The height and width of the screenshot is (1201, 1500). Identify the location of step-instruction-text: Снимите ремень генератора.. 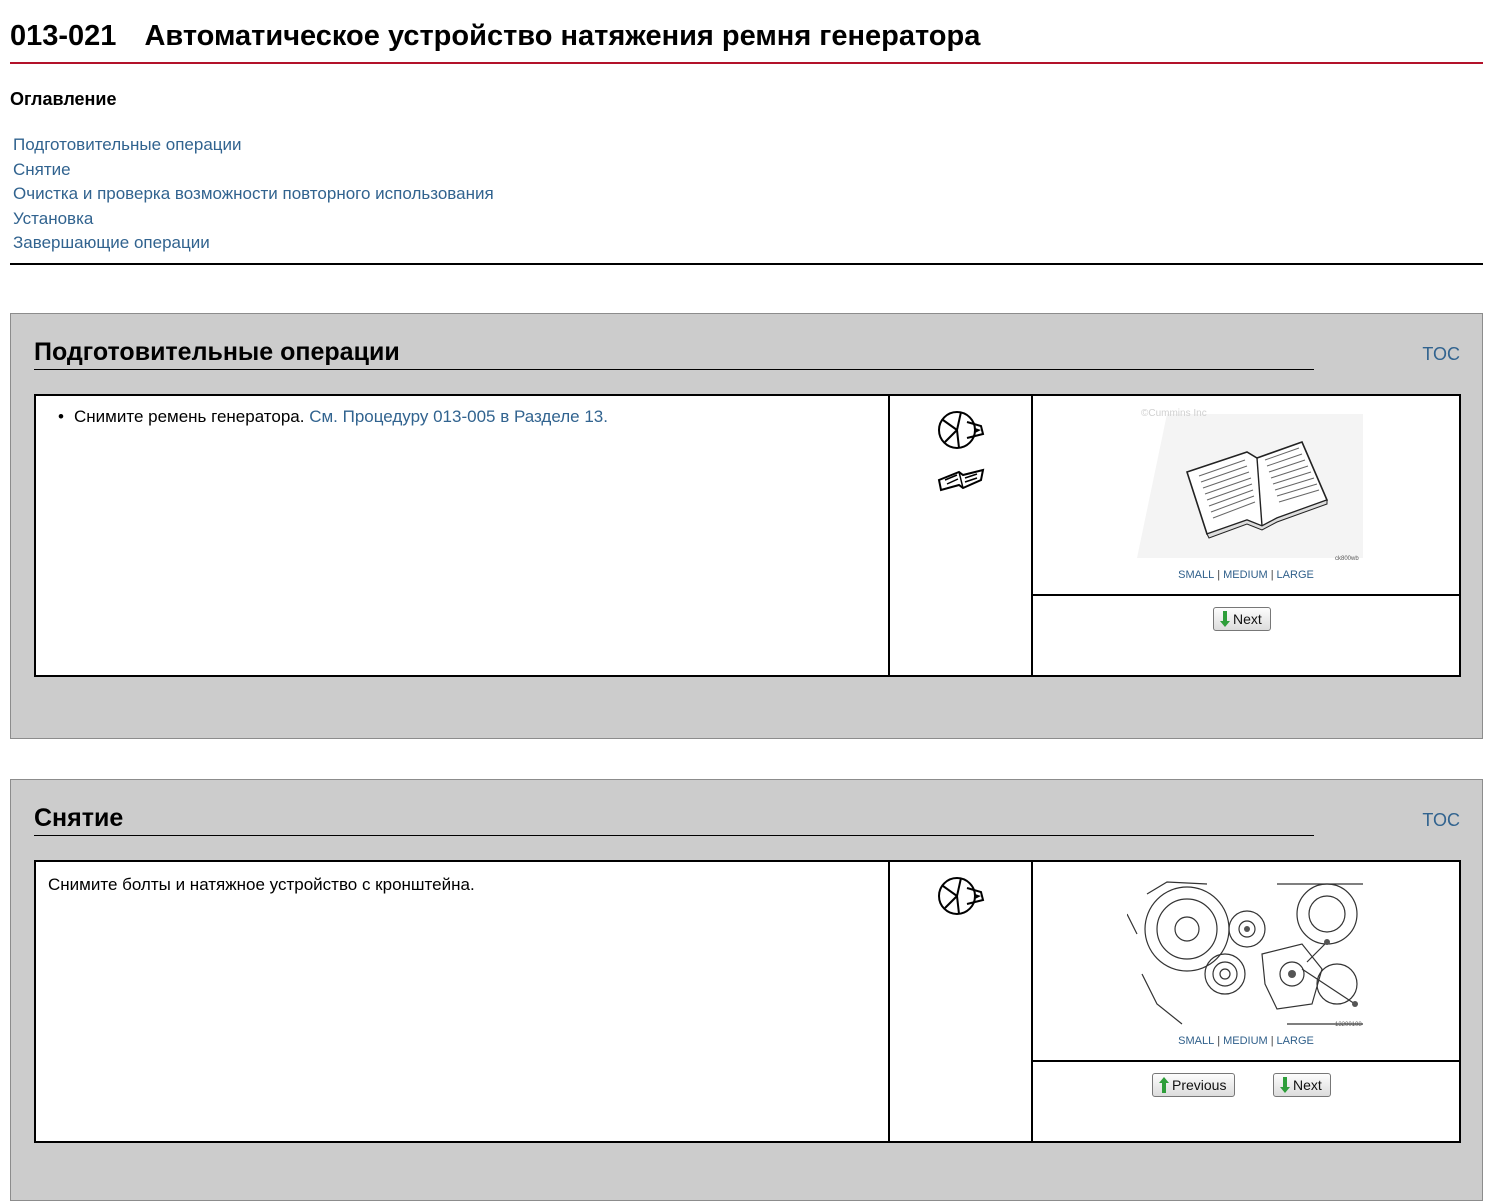
(189, 416).